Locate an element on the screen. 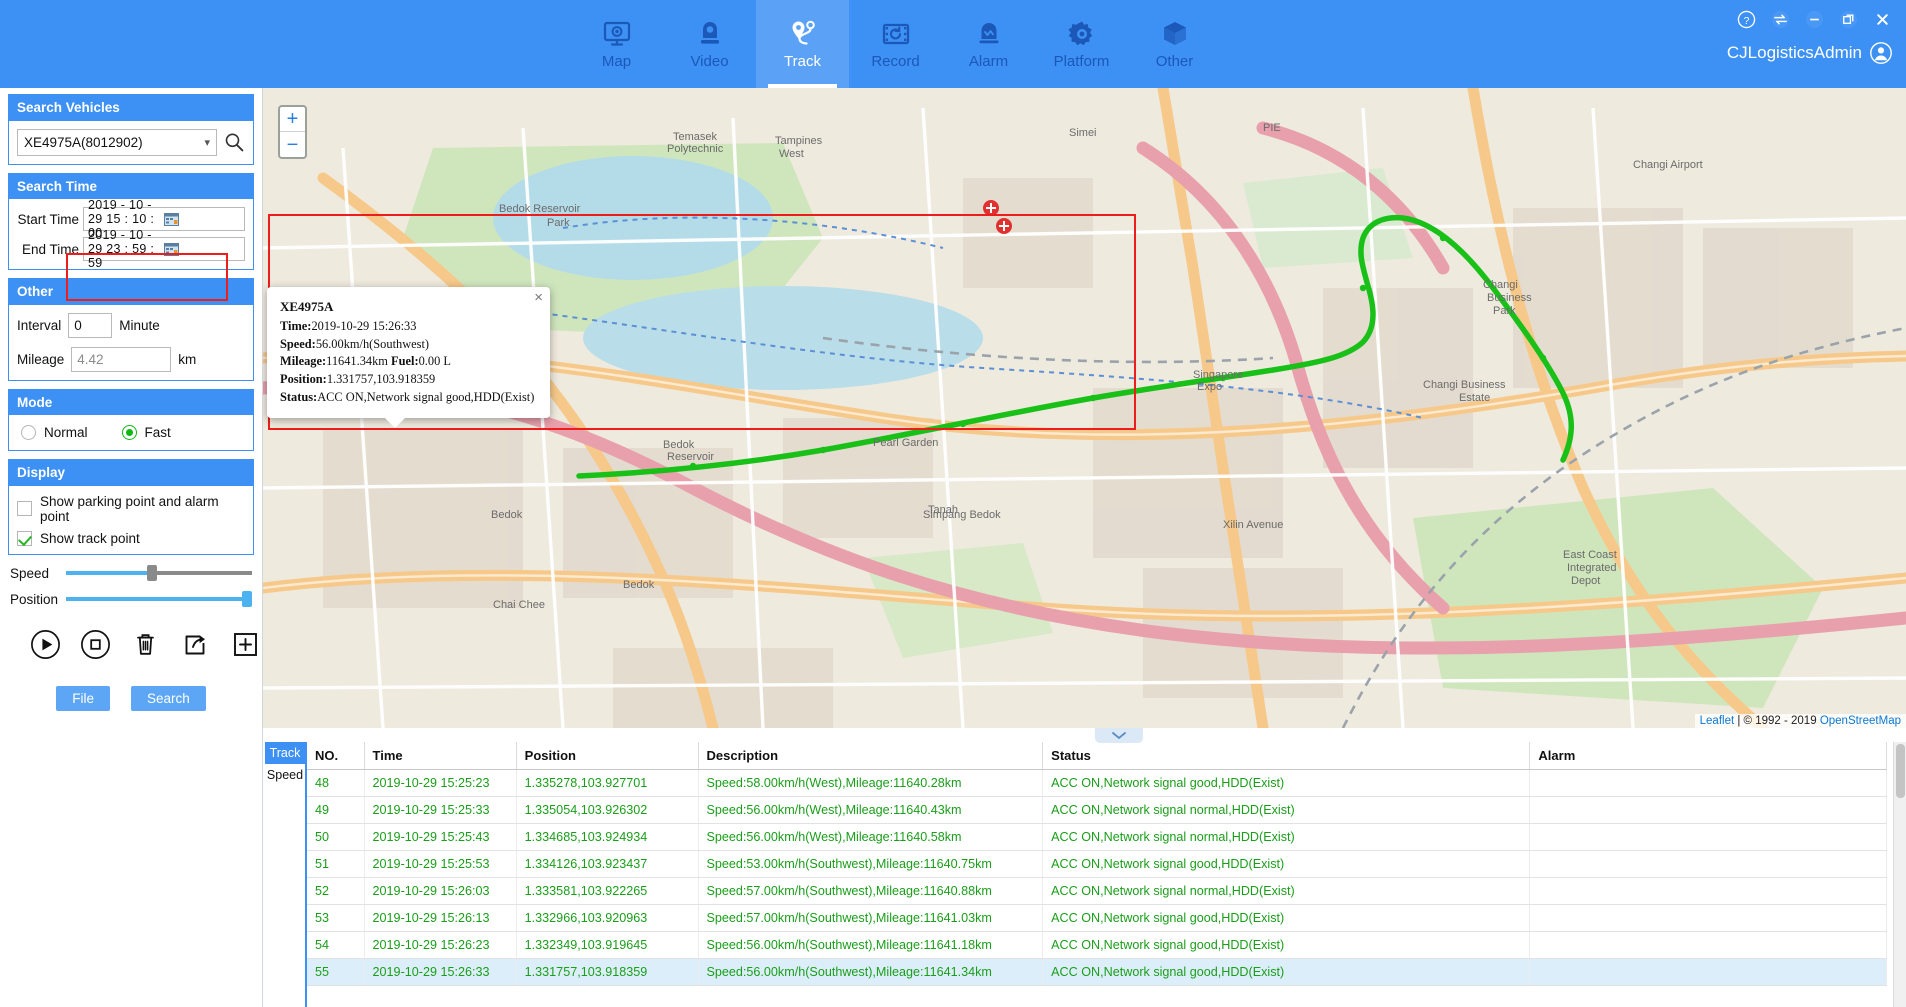 This screenshot has width=1906, height=1007. add-button is located at coordinates (245, 644).